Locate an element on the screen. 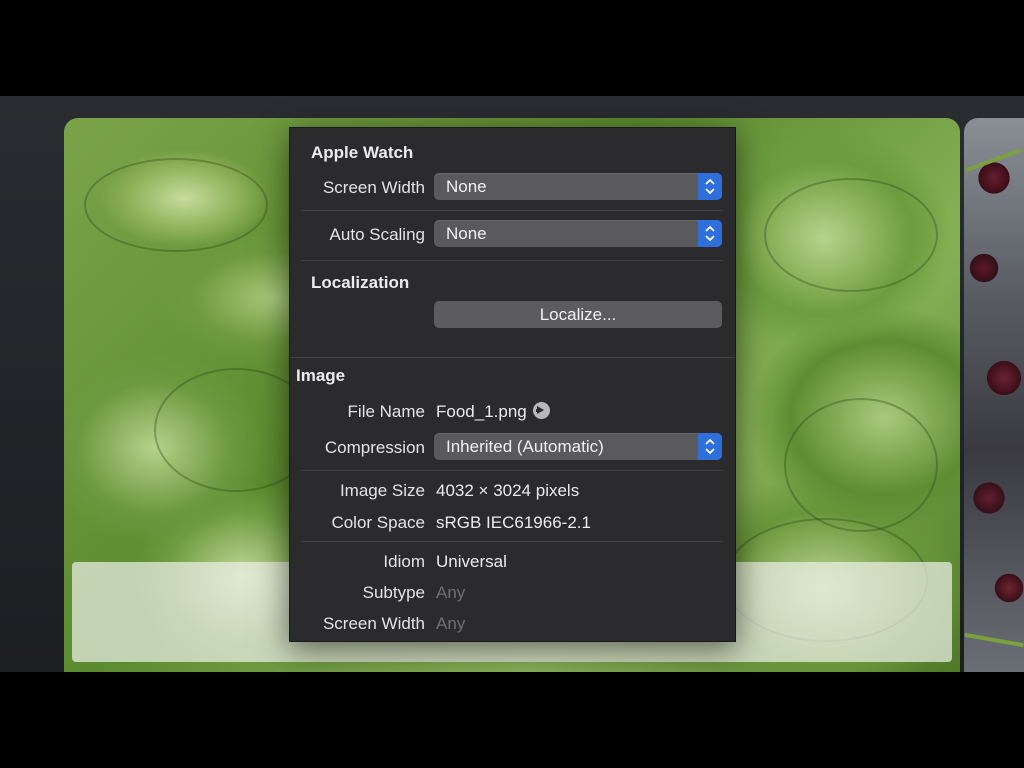  auto-scaling-value: None is located at coordinates (466, 233).